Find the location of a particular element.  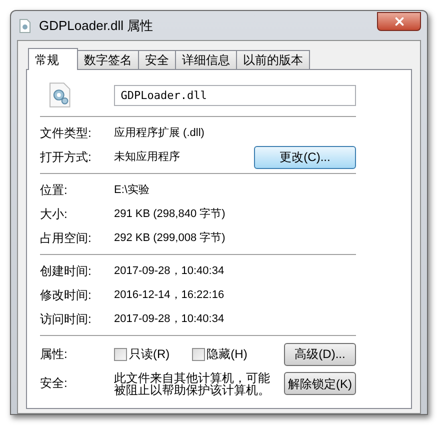

property-value: 291 KB (298,840 字节) is located at coordinates (170, 214).